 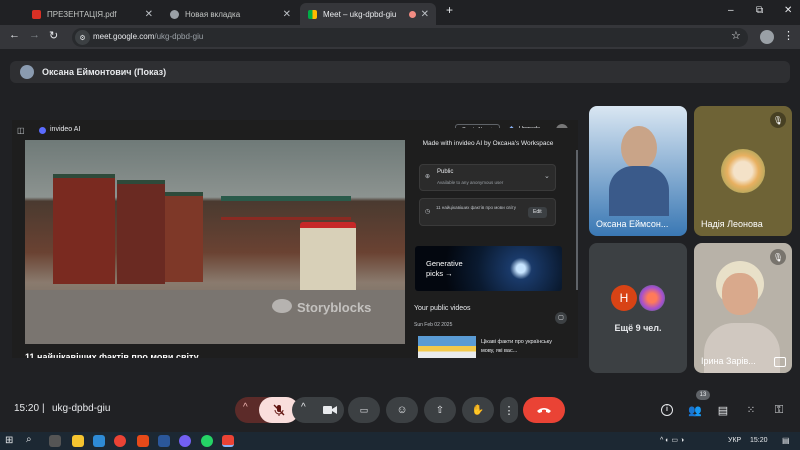 I want to click on keyboard-language: УКР, so click(x=734, y=440).